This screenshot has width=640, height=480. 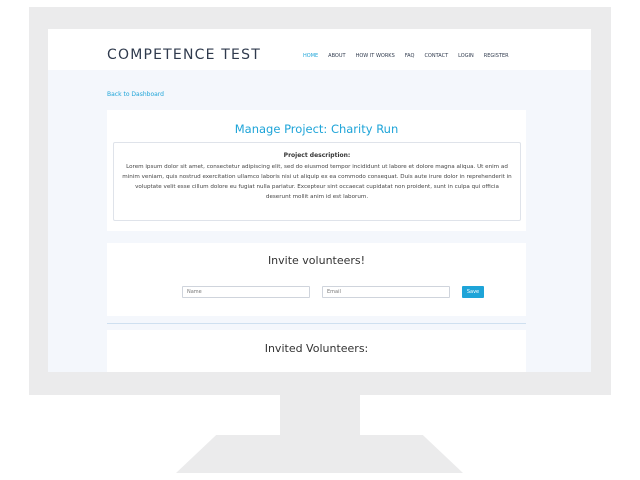 I want to click on brand-logo: COMPETENCE TEST, so click(x=184, y=55).